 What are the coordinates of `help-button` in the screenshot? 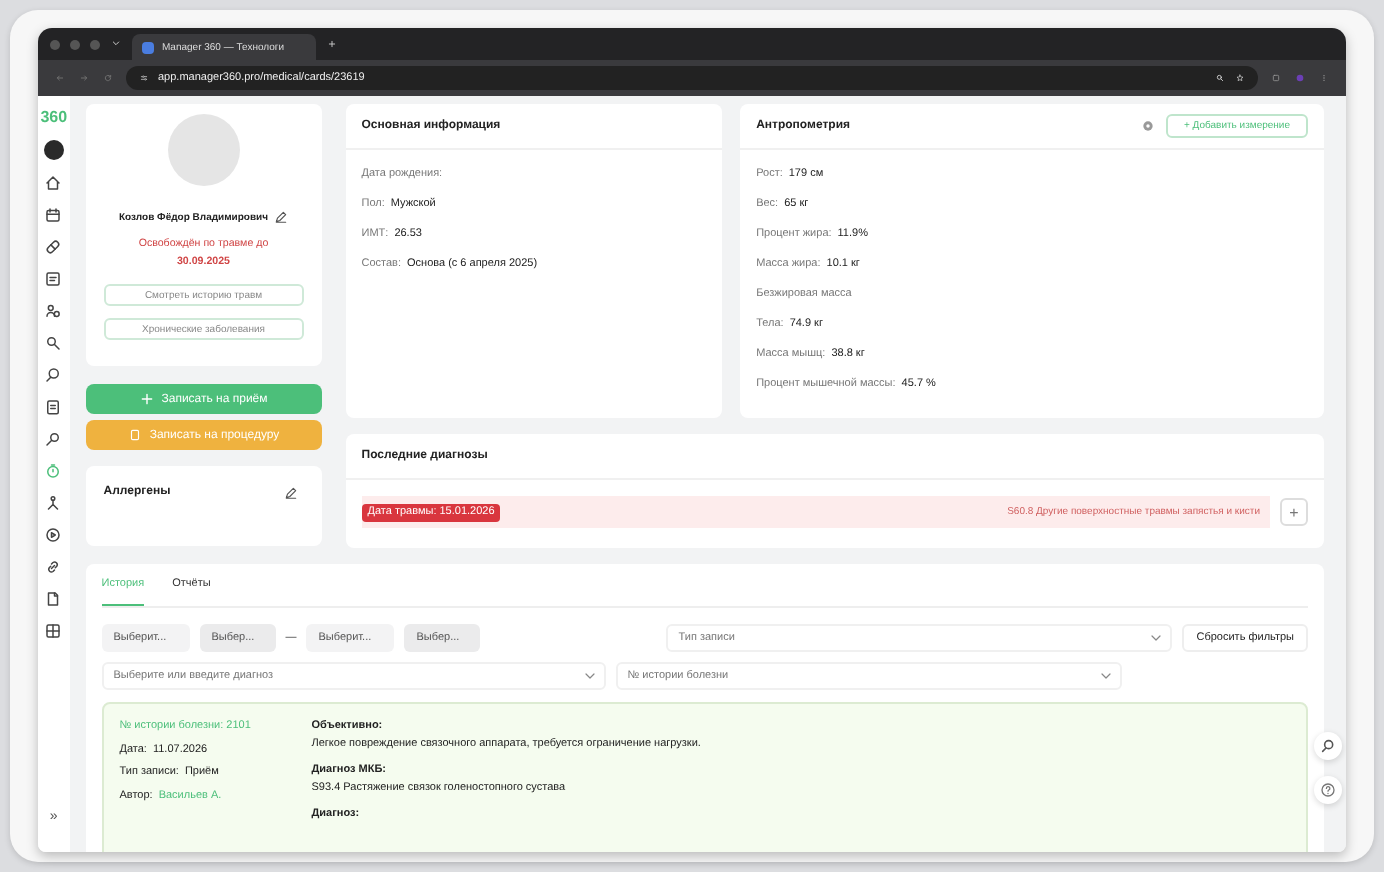 It's located at (1328, 790).